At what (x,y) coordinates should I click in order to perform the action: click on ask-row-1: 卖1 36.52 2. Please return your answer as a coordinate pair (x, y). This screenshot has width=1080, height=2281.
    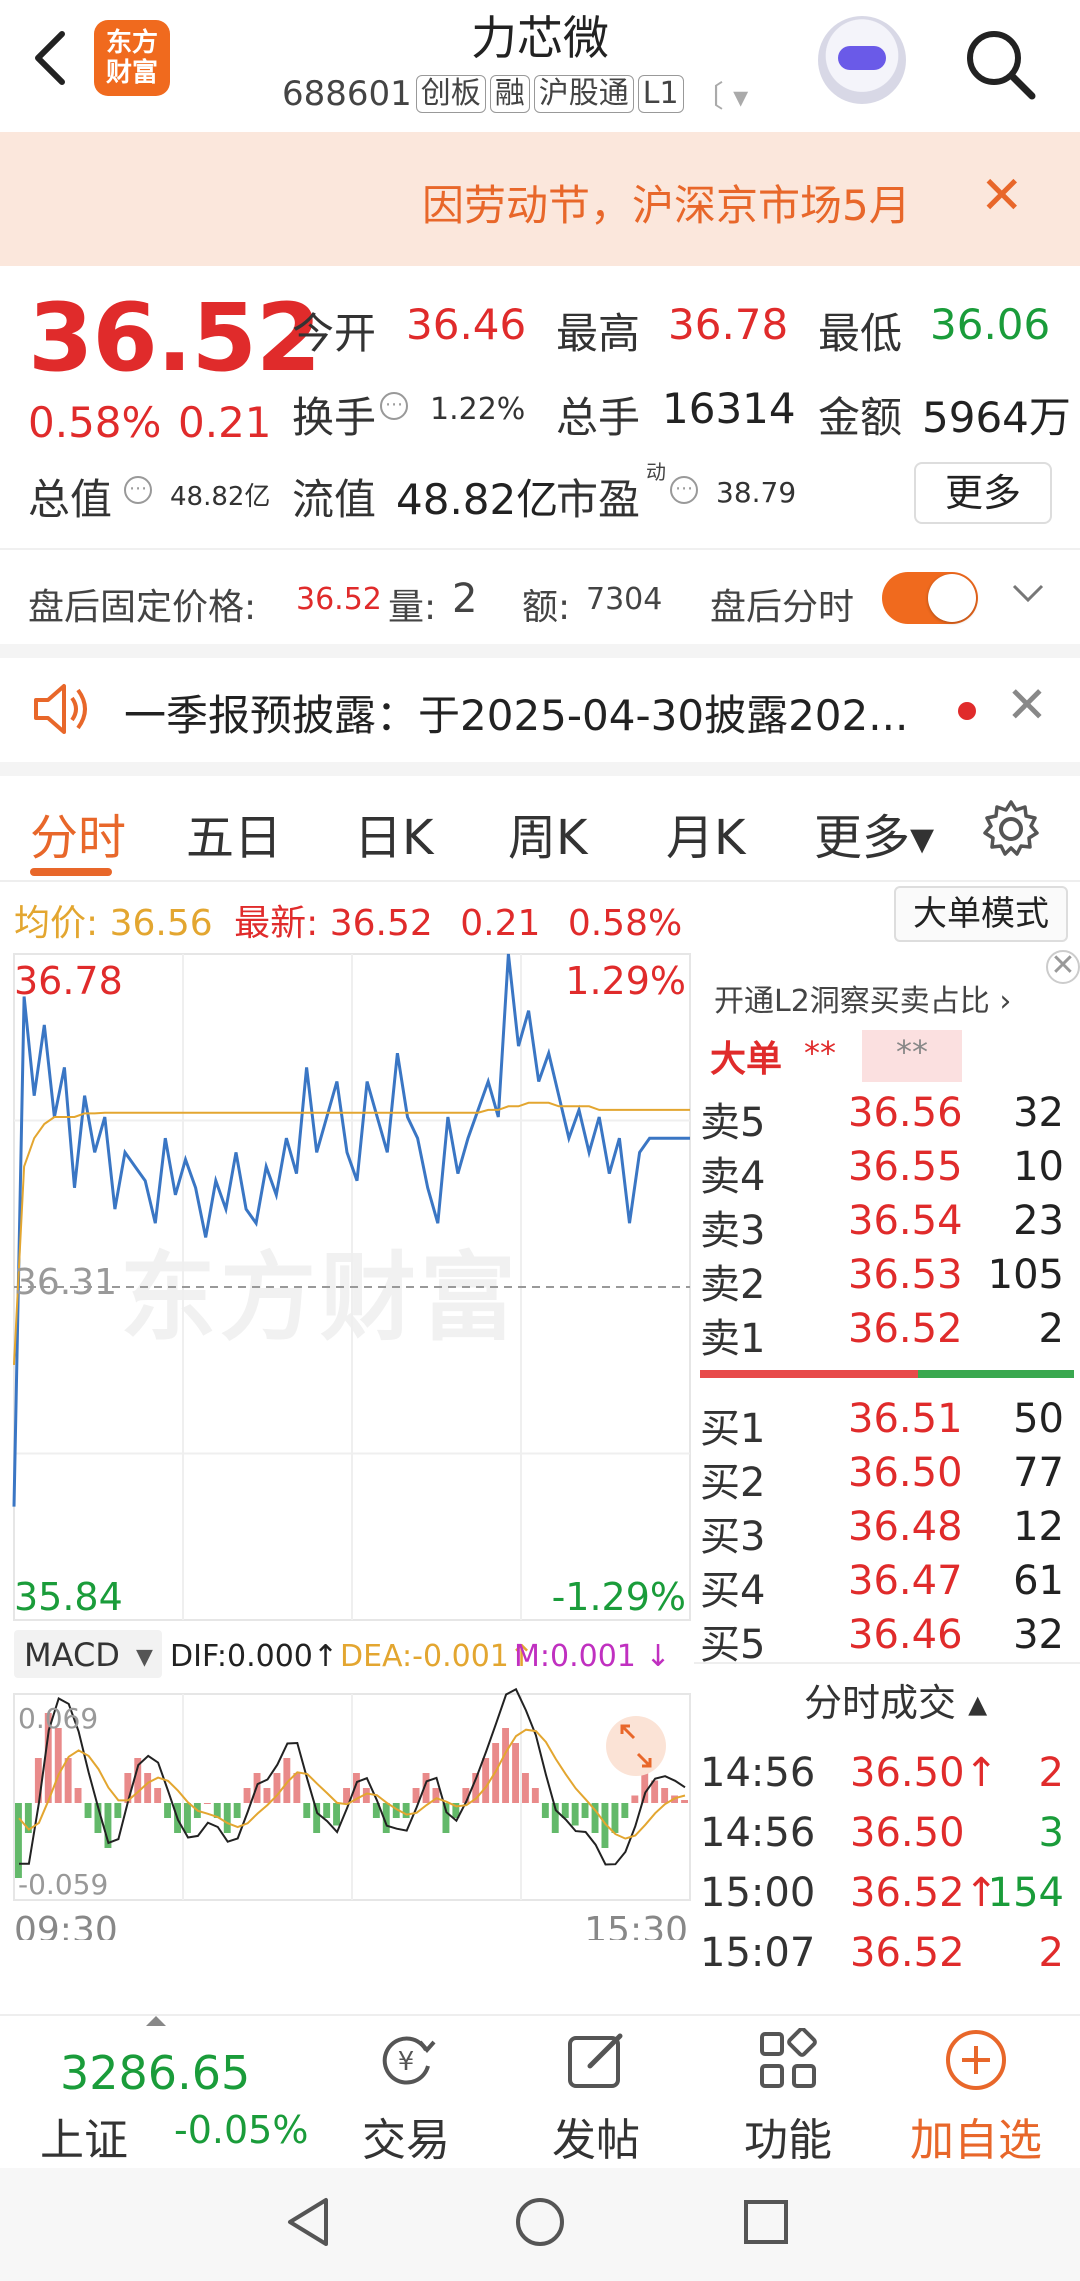
    Looking at the image, I should click on (887, 1334).